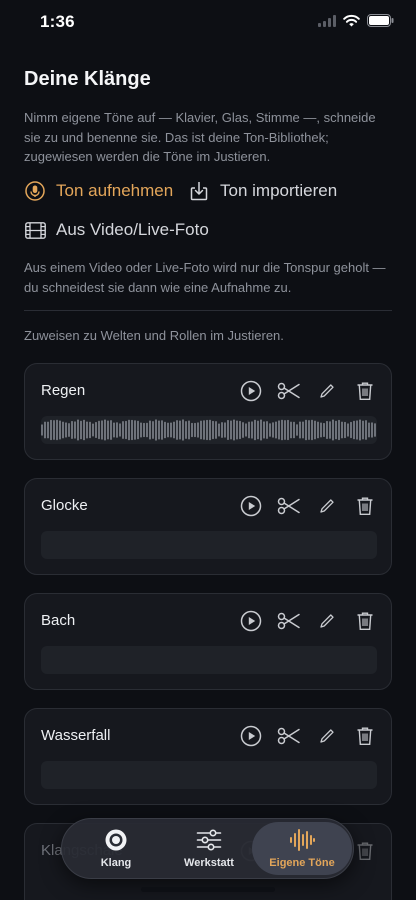  I want to click on import-sound-button: Ton importieren, so click(262, 191).